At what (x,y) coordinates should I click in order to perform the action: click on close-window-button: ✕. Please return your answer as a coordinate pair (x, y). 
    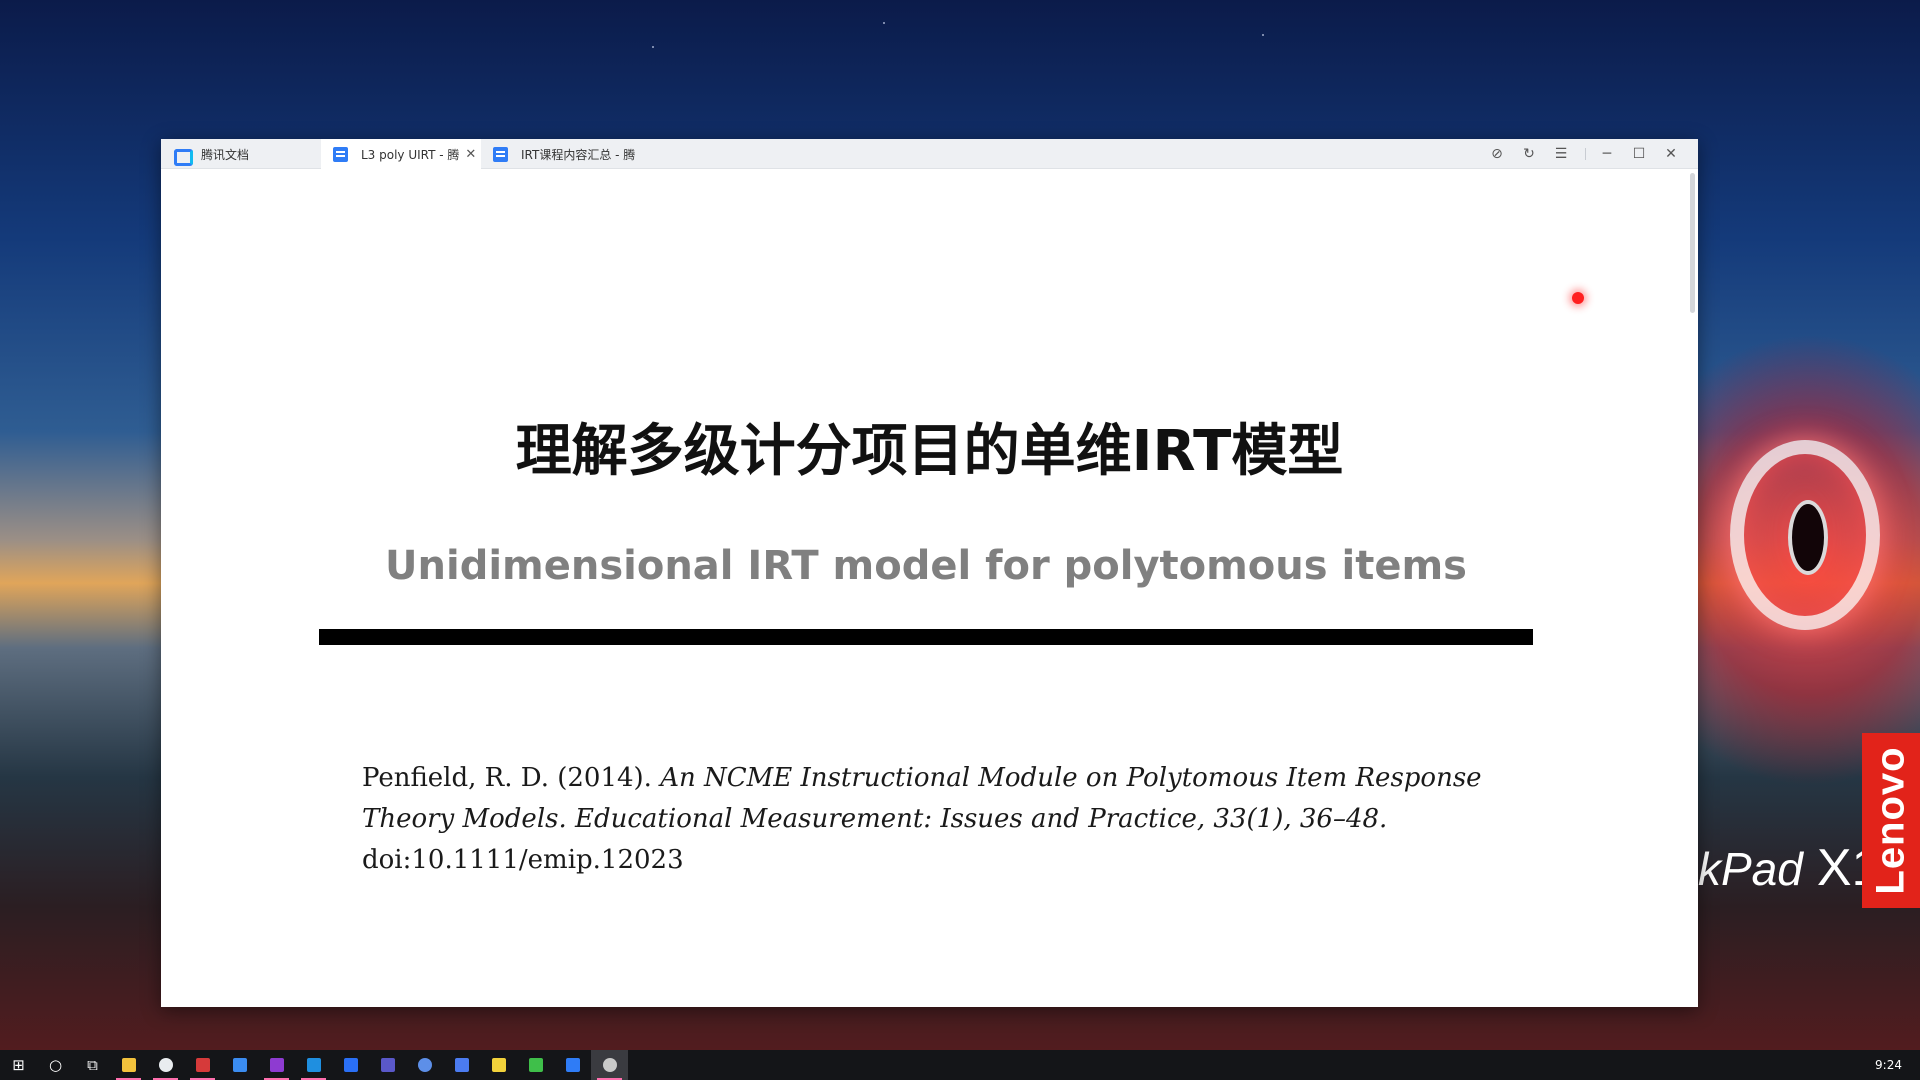
    Looking at the image, I should click on (1671, 154).